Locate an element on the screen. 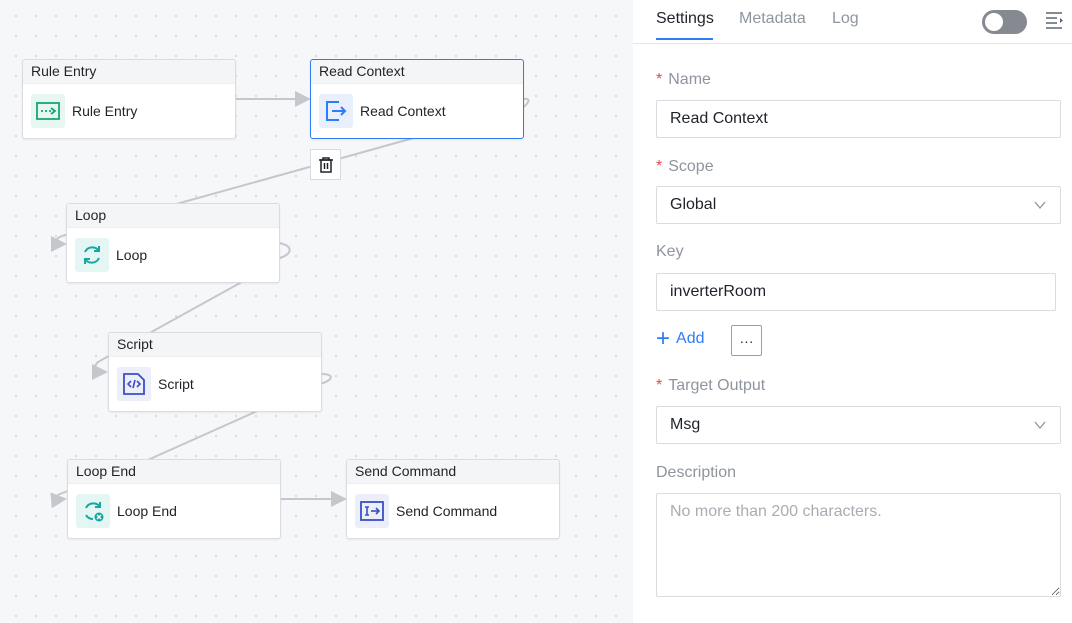  name-input is located at coordinates (858, 119).